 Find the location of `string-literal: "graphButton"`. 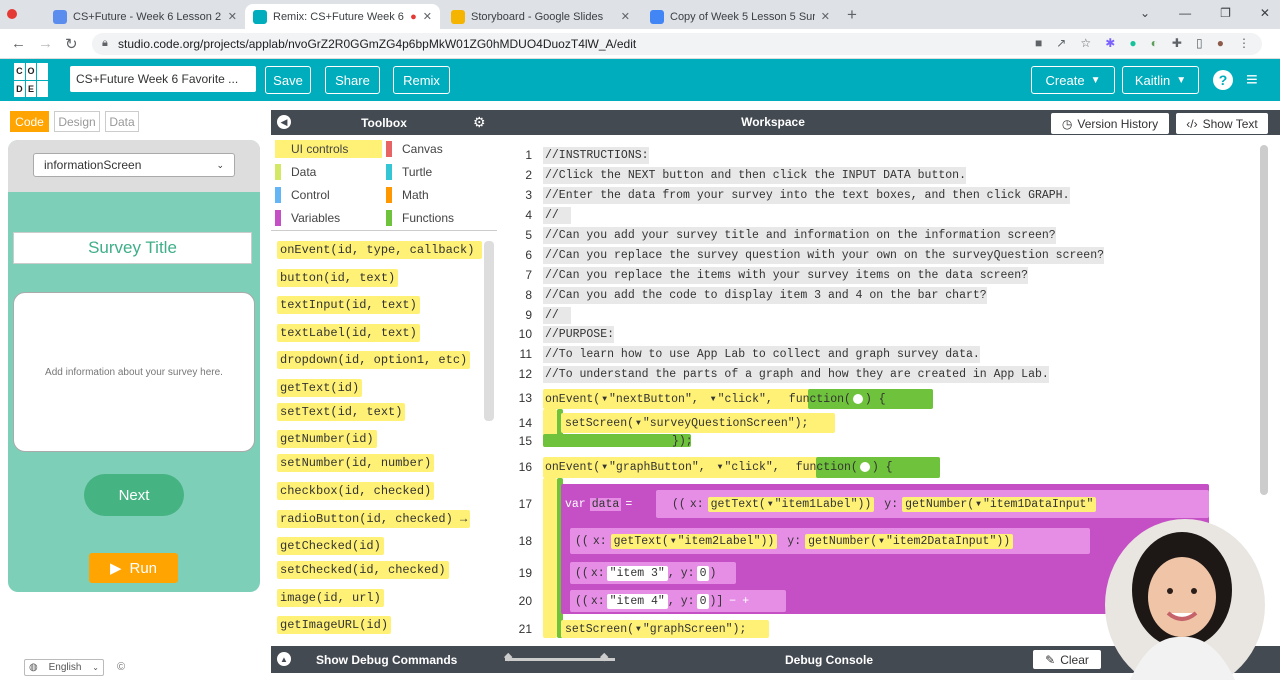

string-literal: "graphButton" is located at coordinates (654, 467).